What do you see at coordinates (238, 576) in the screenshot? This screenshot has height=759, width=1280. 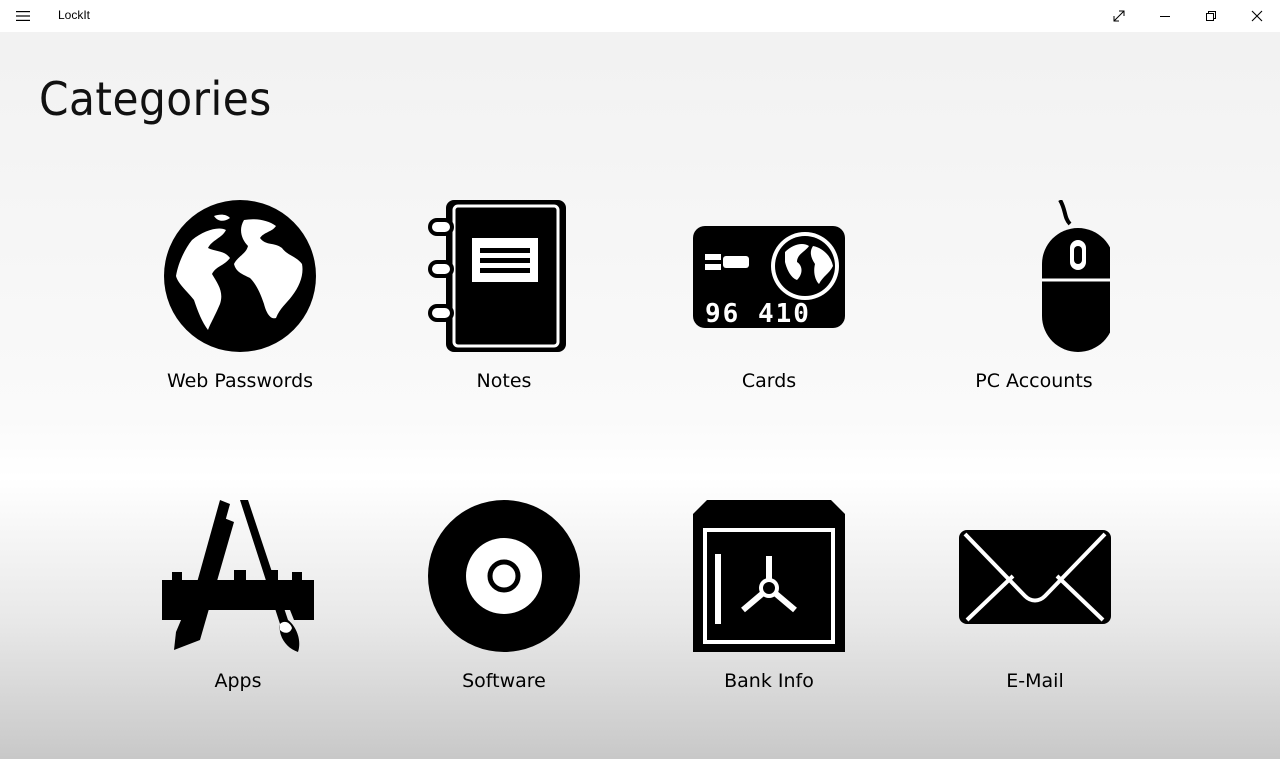 I see `app-store-icon` at bounding box center [238, 576].